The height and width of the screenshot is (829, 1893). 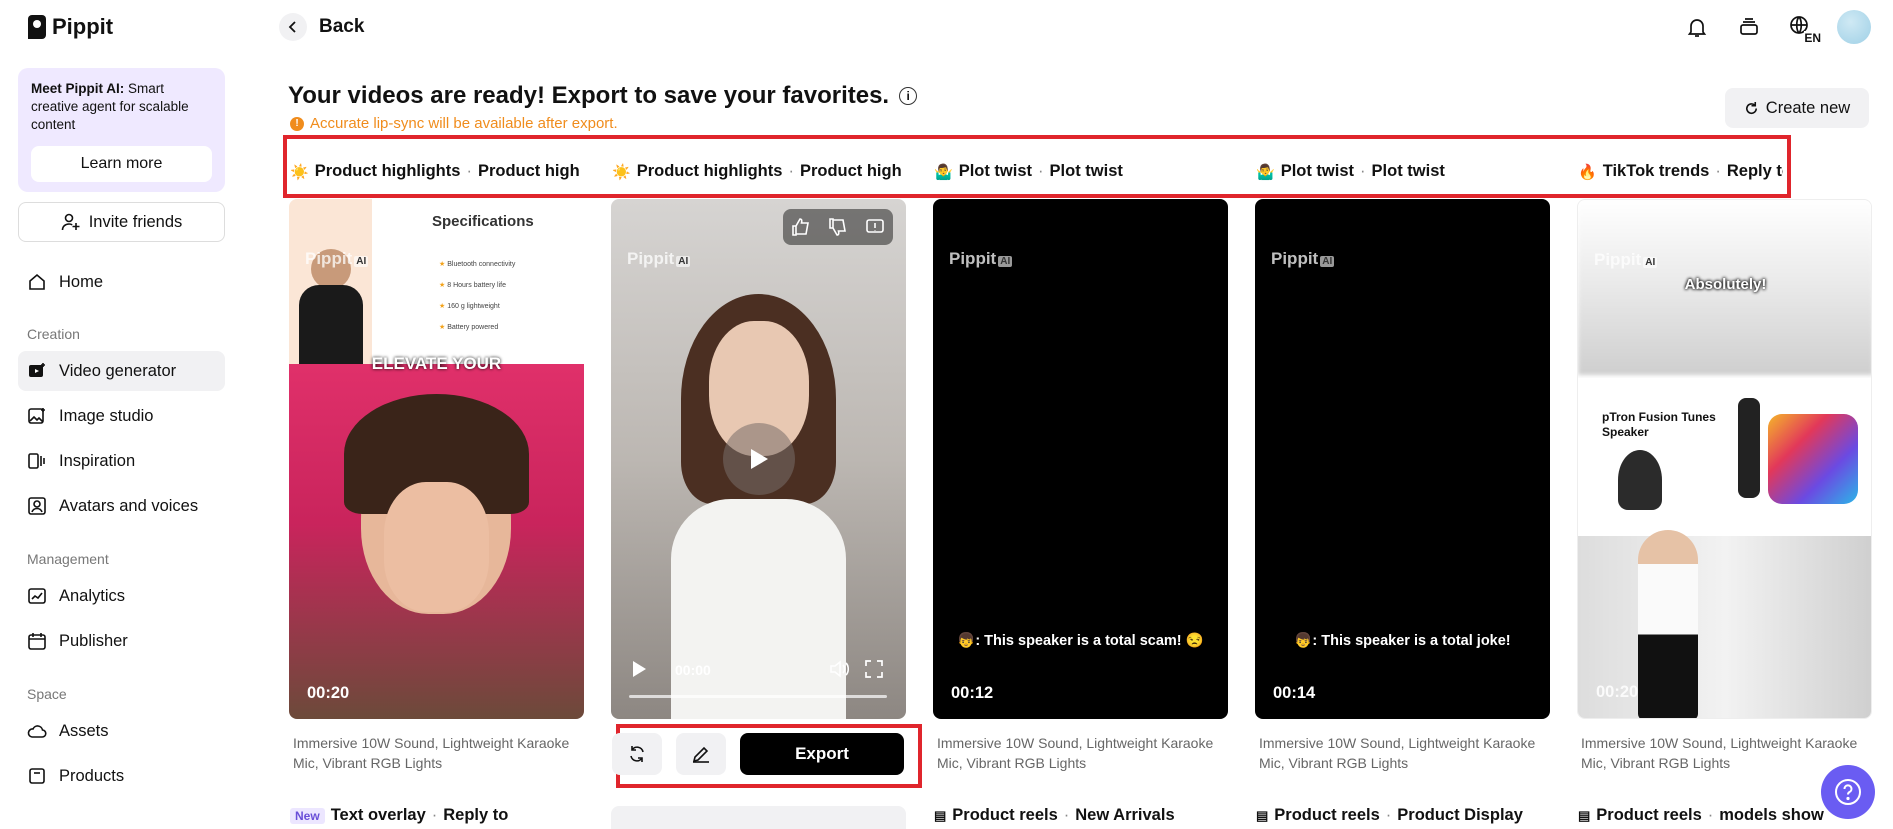 What do you see at coordinates (135, 221) in the screenshot?
I see `invite-label: Invite friends` at bounding box center [135, 221].